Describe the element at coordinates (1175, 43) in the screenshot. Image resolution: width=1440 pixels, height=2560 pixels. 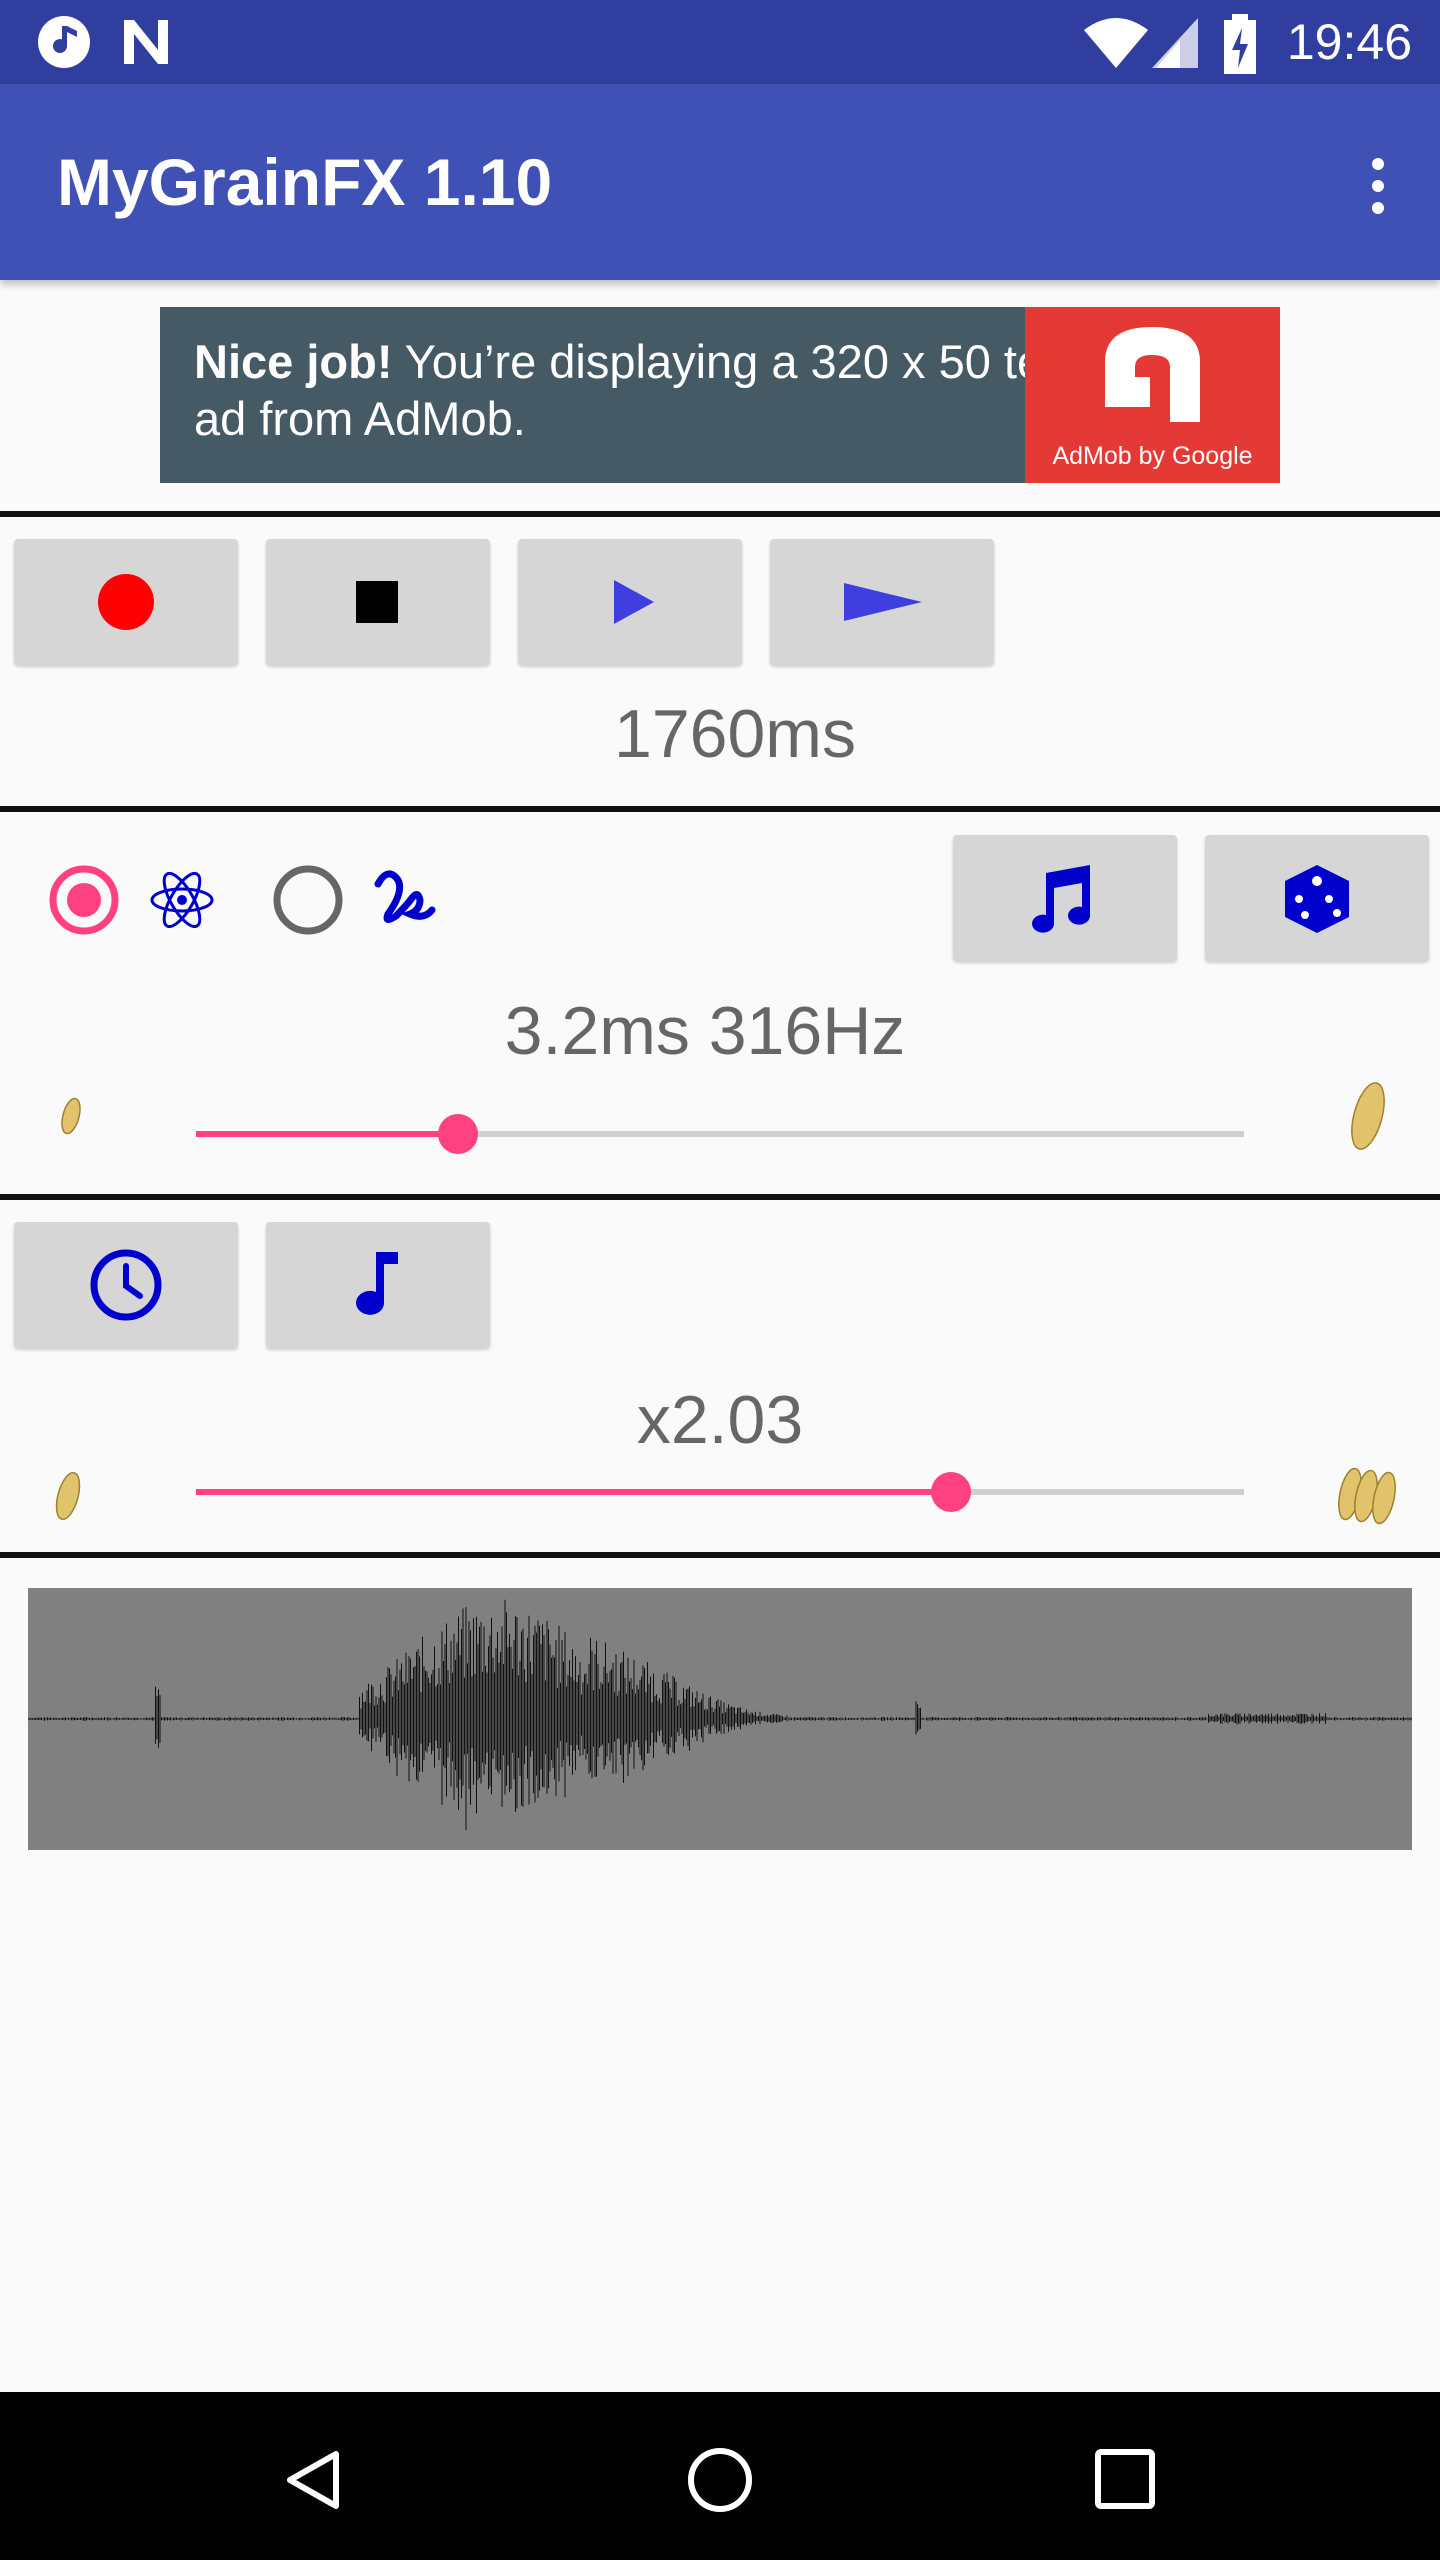
I see `signal-icon` at that location.